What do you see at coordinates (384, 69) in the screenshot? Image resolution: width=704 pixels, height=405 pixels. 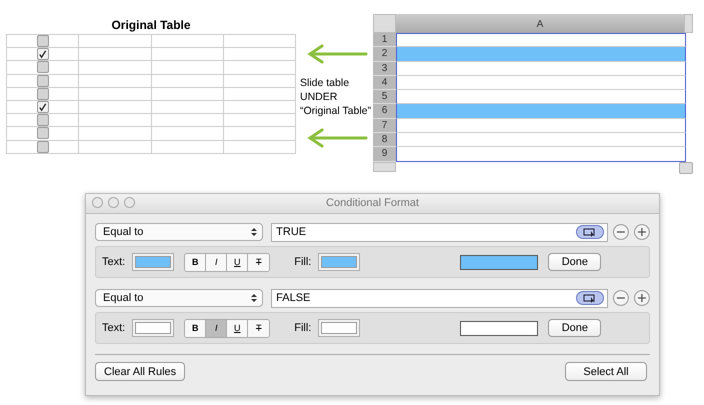 I see `row-header: 3` at bounding box center [384, 69].